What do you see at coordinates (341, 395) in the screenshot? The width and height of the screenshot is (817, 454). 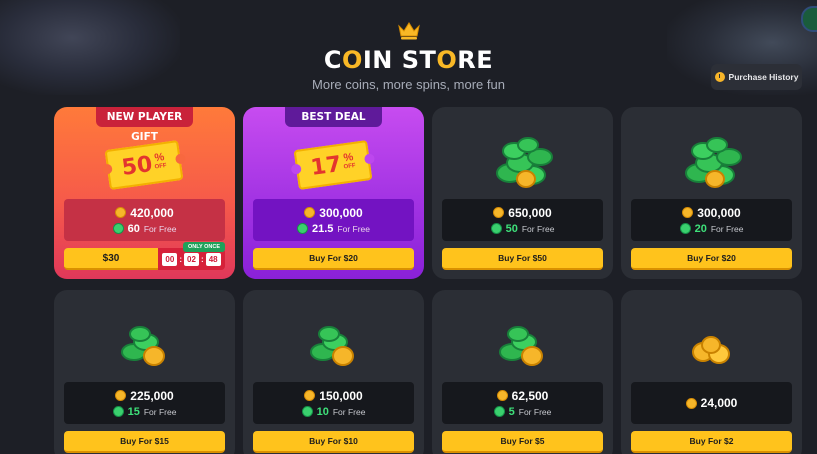 I see `coin-amount: 150,000` at bounding box center [341, 395].